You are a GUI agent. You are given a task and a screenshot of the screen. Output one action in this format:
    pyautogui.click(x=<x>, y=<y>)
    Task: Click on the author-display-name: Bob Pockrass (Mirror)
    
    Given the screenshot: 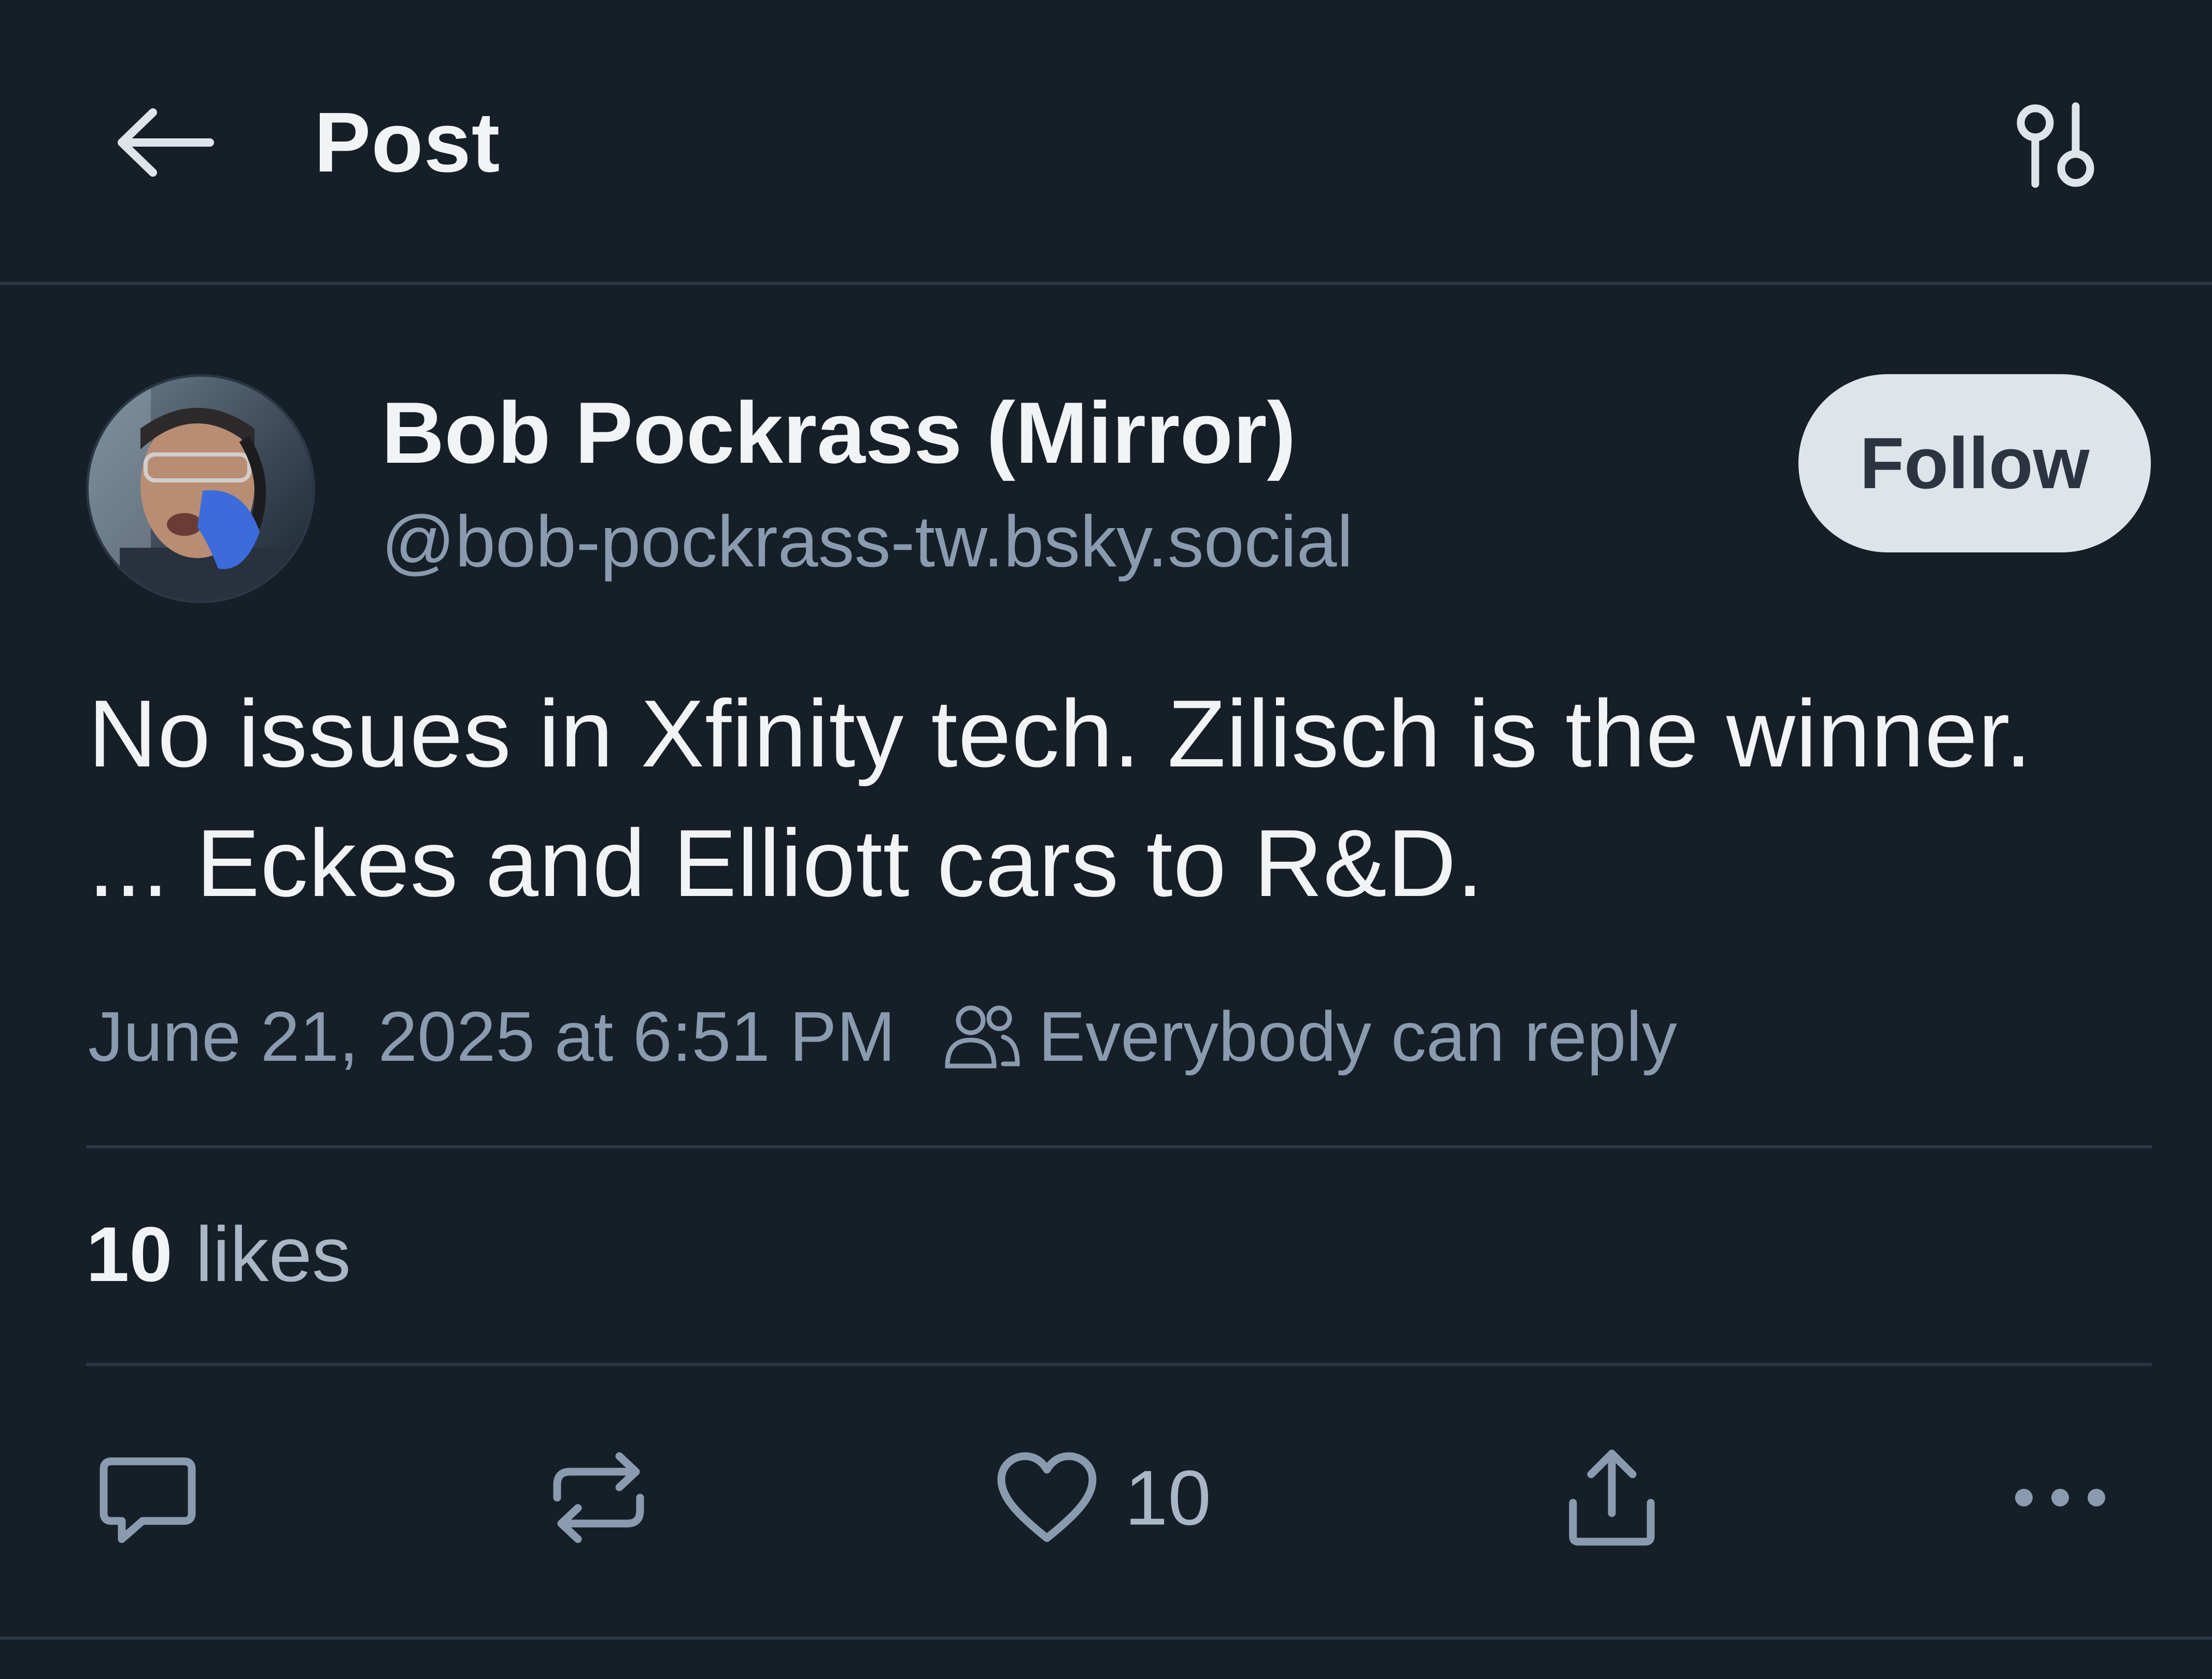 What is the action you would take?
    pyautogui.click(x=838, y=432)
    